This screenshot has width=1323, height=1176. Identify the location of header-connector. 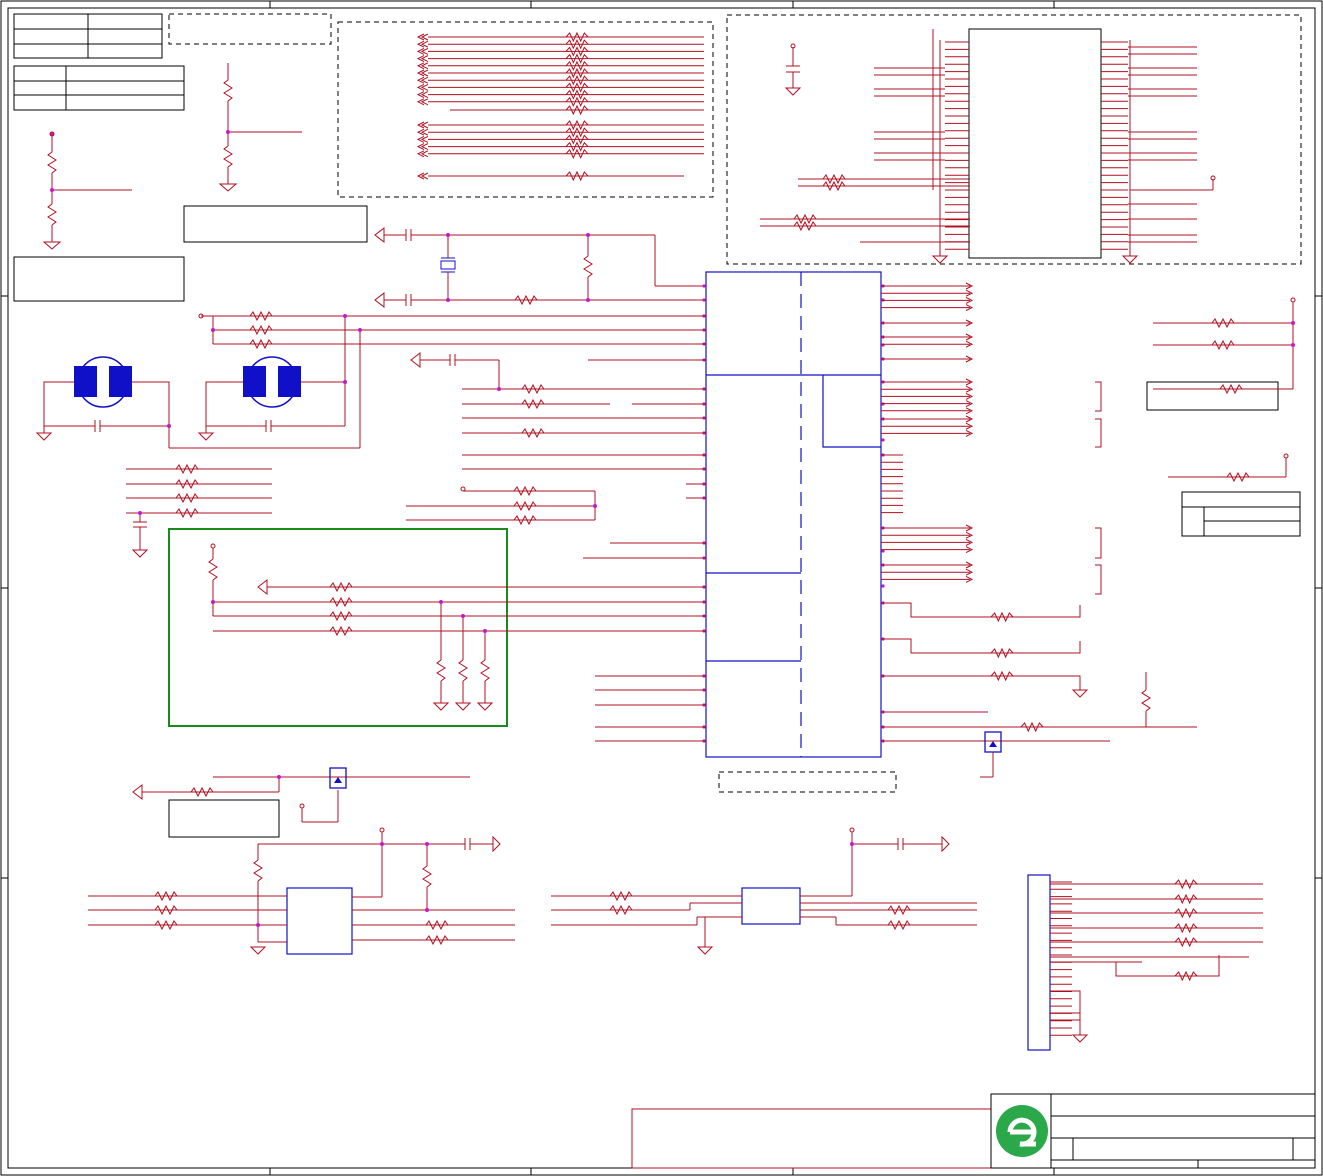
(1145, 962).